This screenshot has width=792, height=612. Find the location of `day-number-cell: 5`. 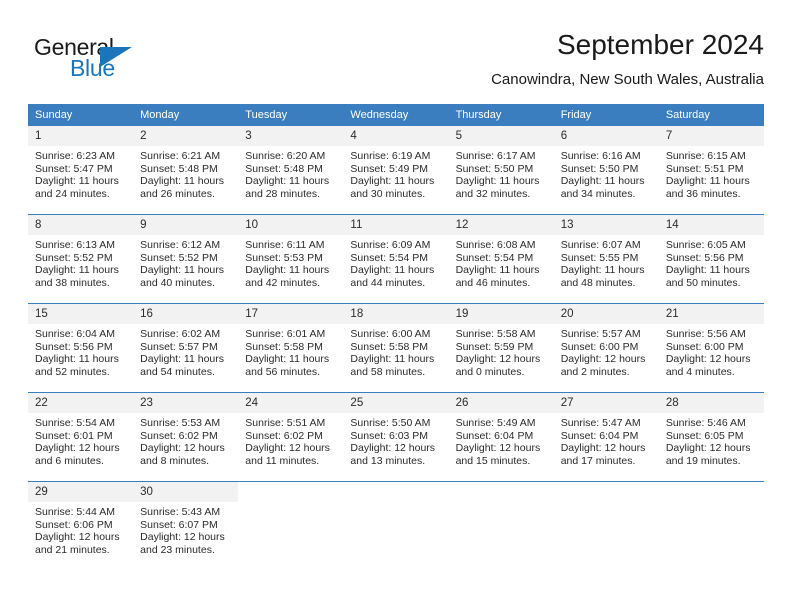

day-number-cell: 5 is located at coordinates (501, 136).